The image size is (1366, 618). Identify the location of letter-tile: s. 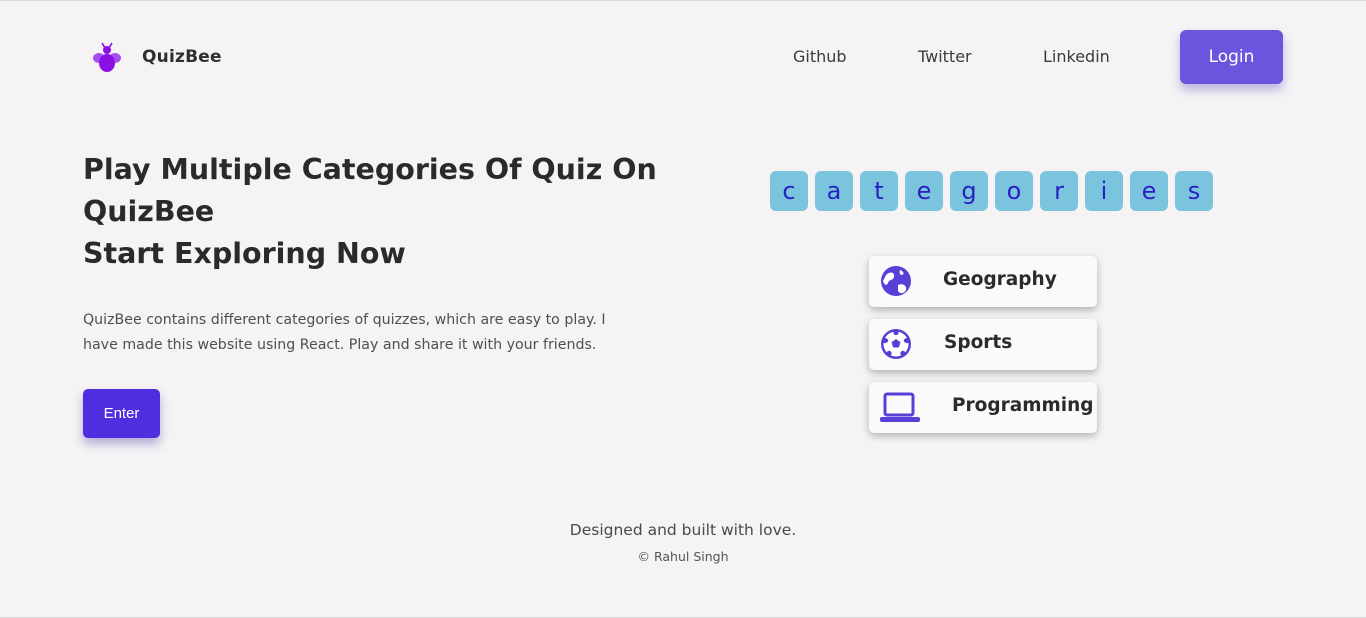
(1194, 191).